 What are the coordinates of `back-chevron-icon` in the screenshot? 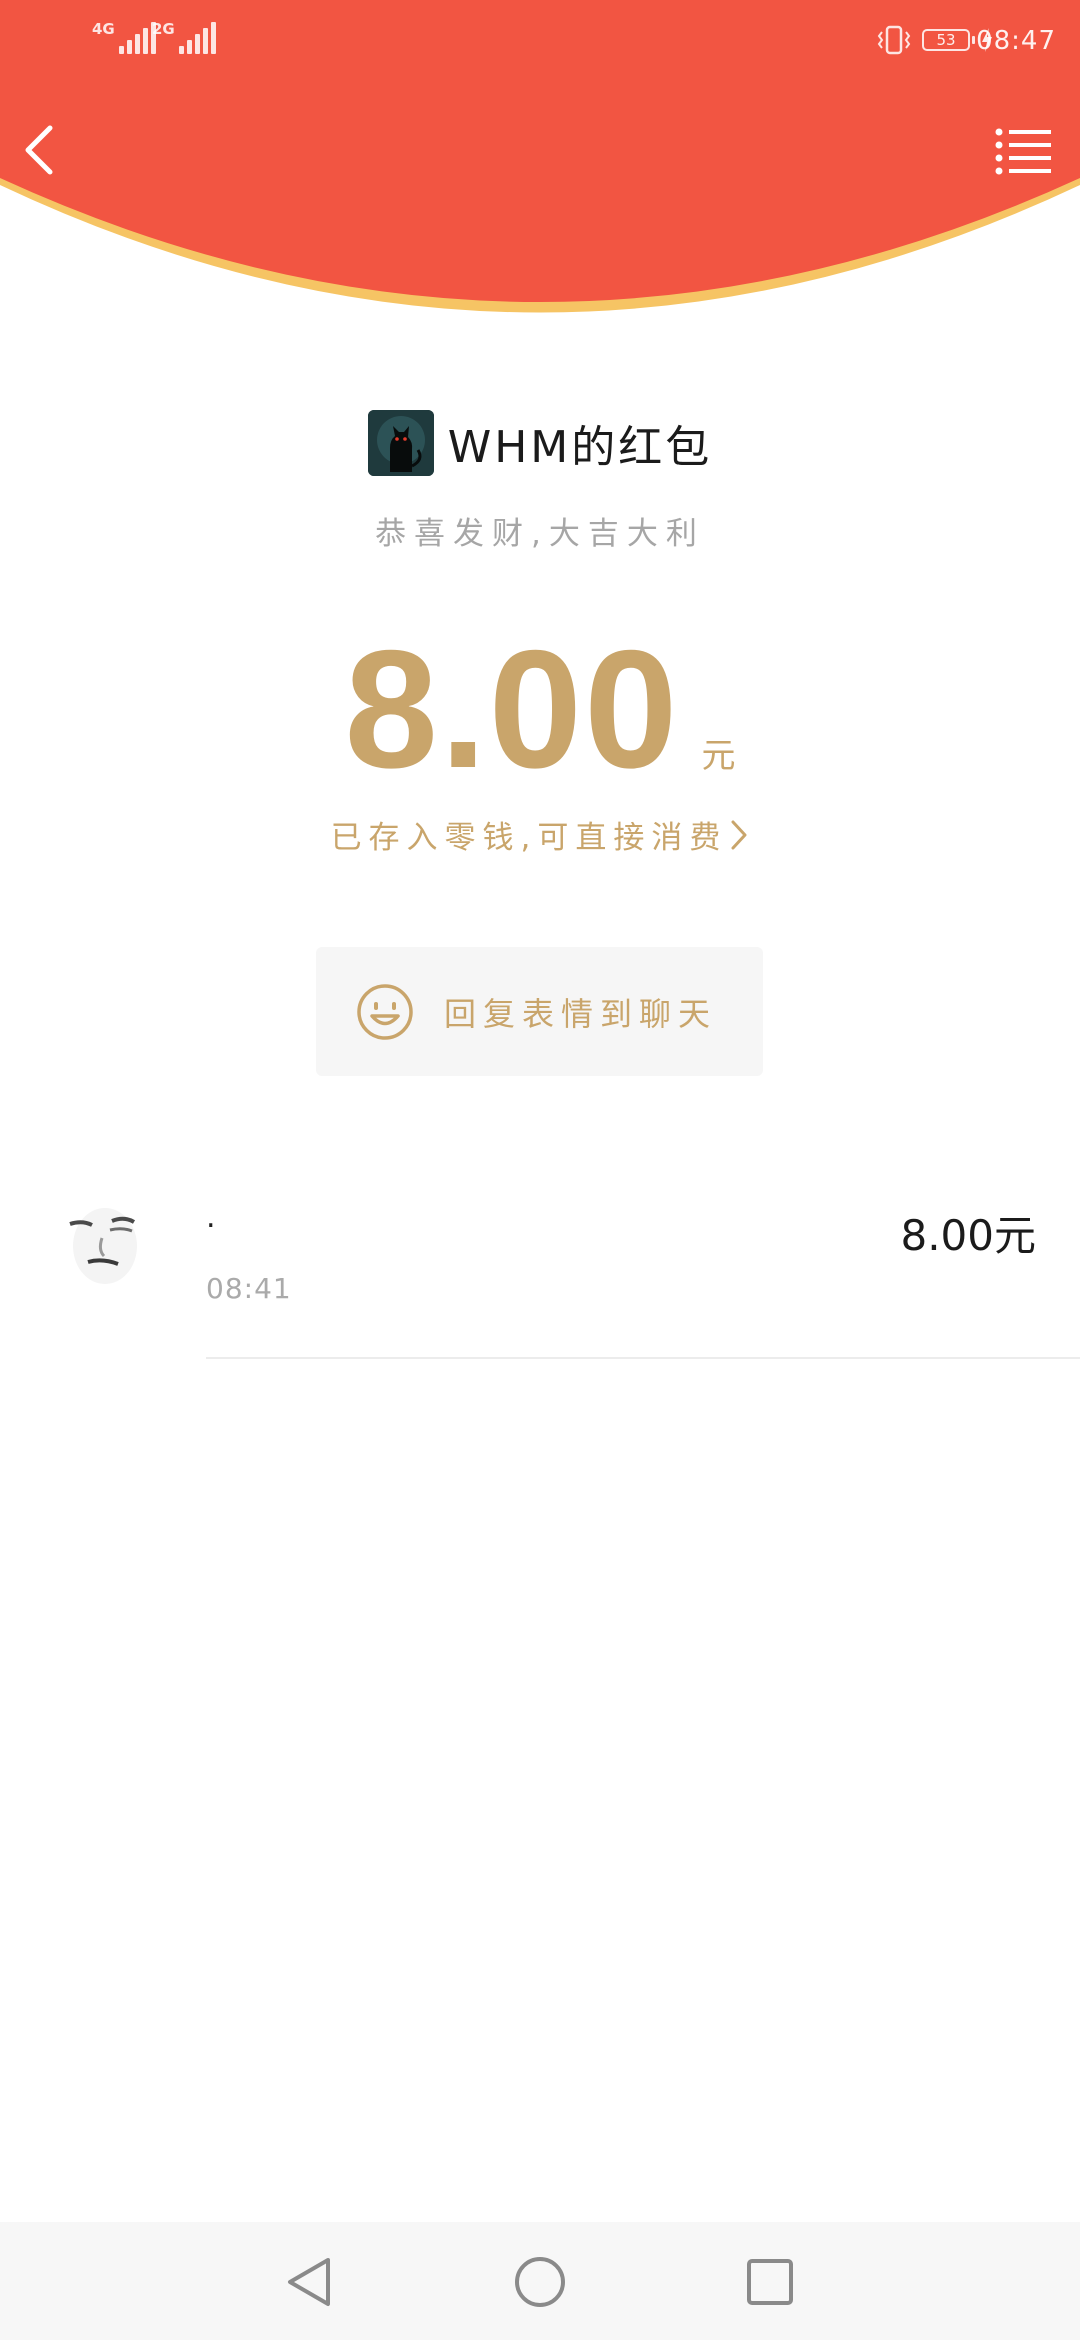 It's located at (39, 150).